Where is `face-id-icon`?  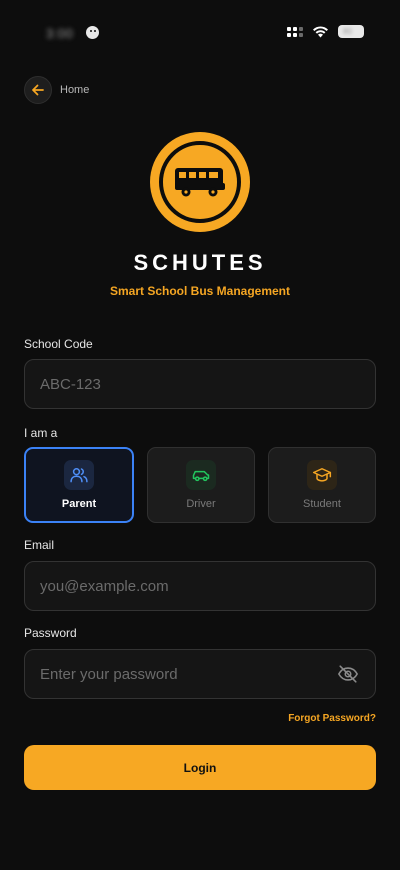 face-id-icon is located at coordinates (92, 32).